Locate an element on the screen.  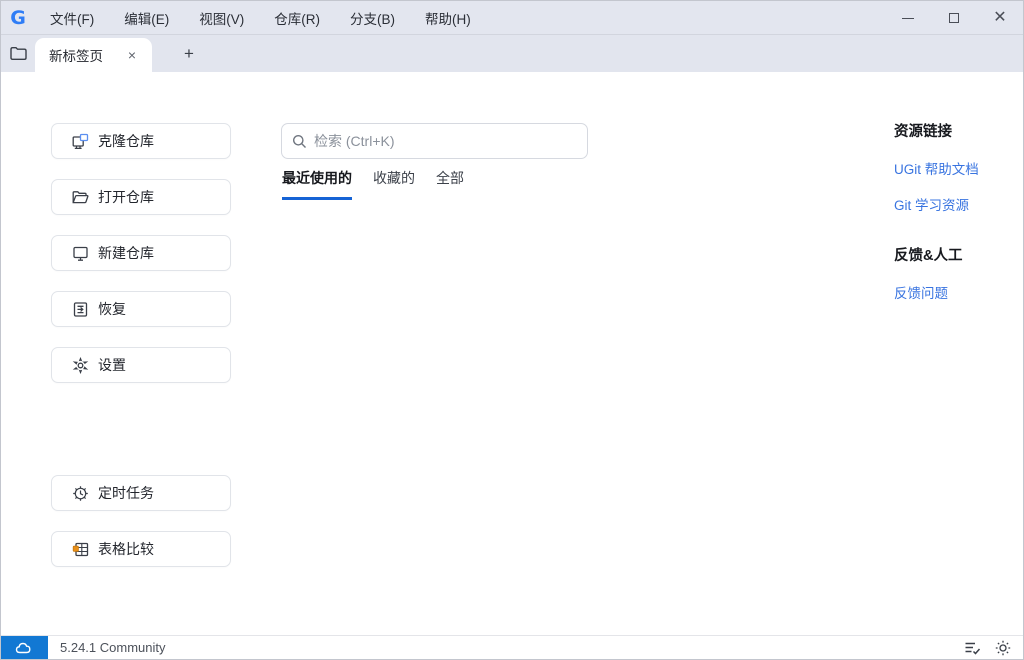
repo-list-tabs: 最近使用的 收藏的 全部 is located at coordinates (373, 184).